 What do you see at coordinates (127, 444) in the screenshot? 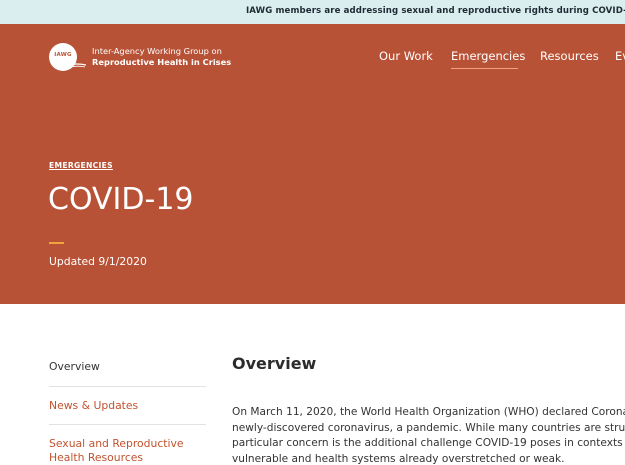
I see `sidebar-item-srh-resources-line1: Sexual and Reproductive` at bounding box center [127, 444].